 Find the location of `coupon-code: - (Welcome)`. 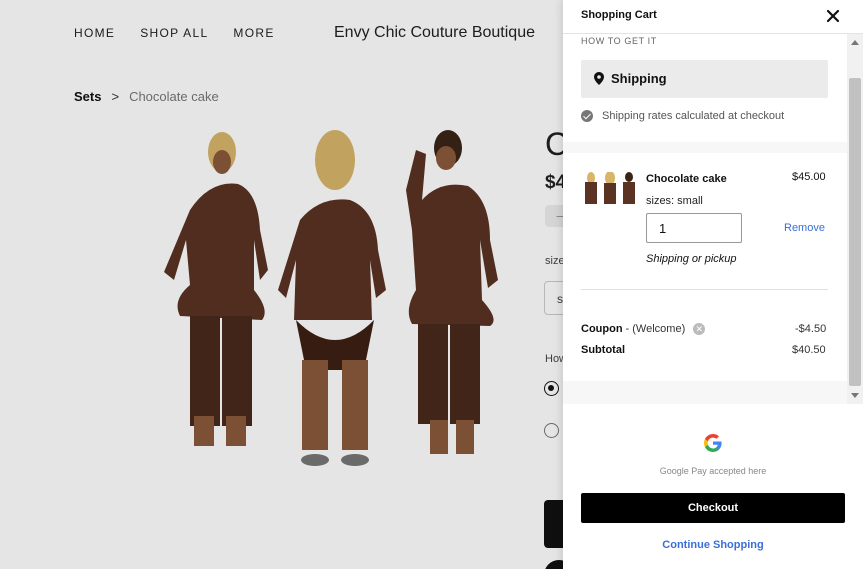

coupon-code: - (Welcome) is located at coordinates (655, 329).